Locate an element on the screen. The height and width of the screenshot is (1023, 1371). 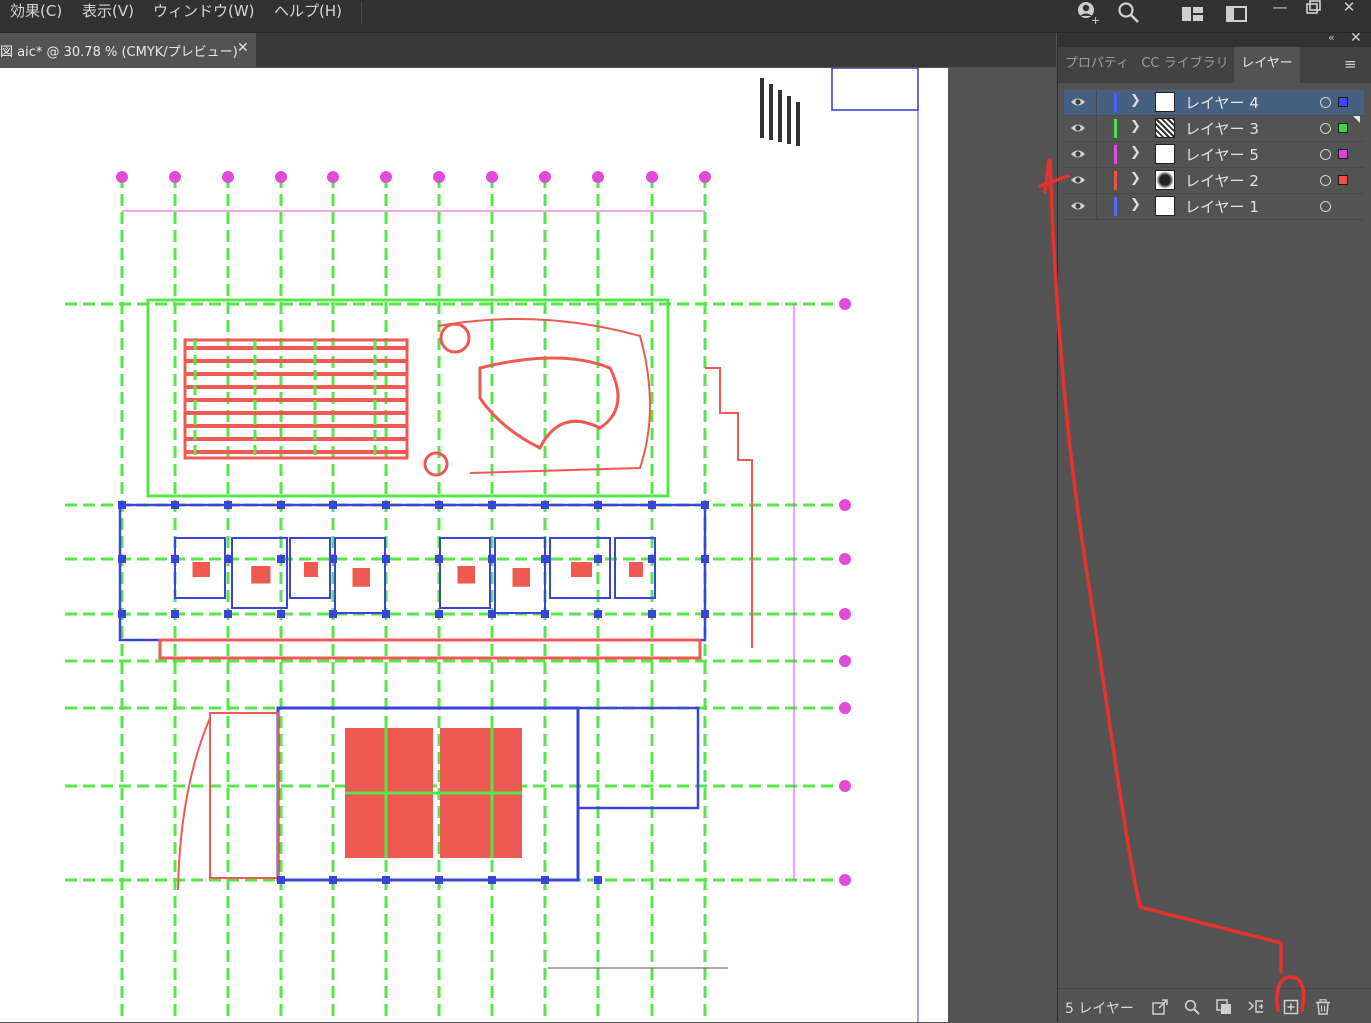
menu-effect: 効果(C) is located at coordinates (36, 10).